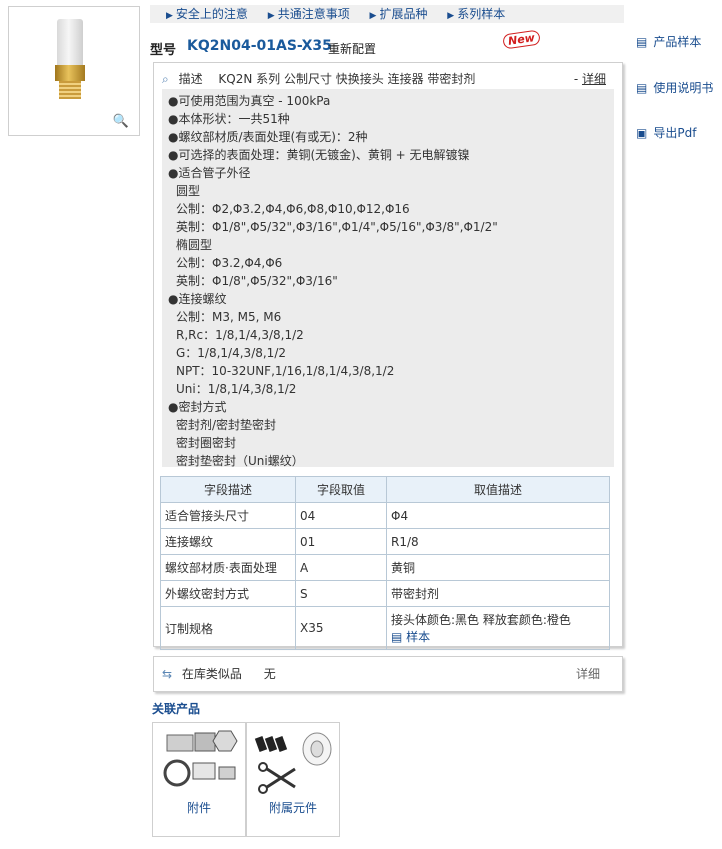  Describe the element at coordinates (188, 191) in the screenshot. I see `desc-line: 圆型` at that location.